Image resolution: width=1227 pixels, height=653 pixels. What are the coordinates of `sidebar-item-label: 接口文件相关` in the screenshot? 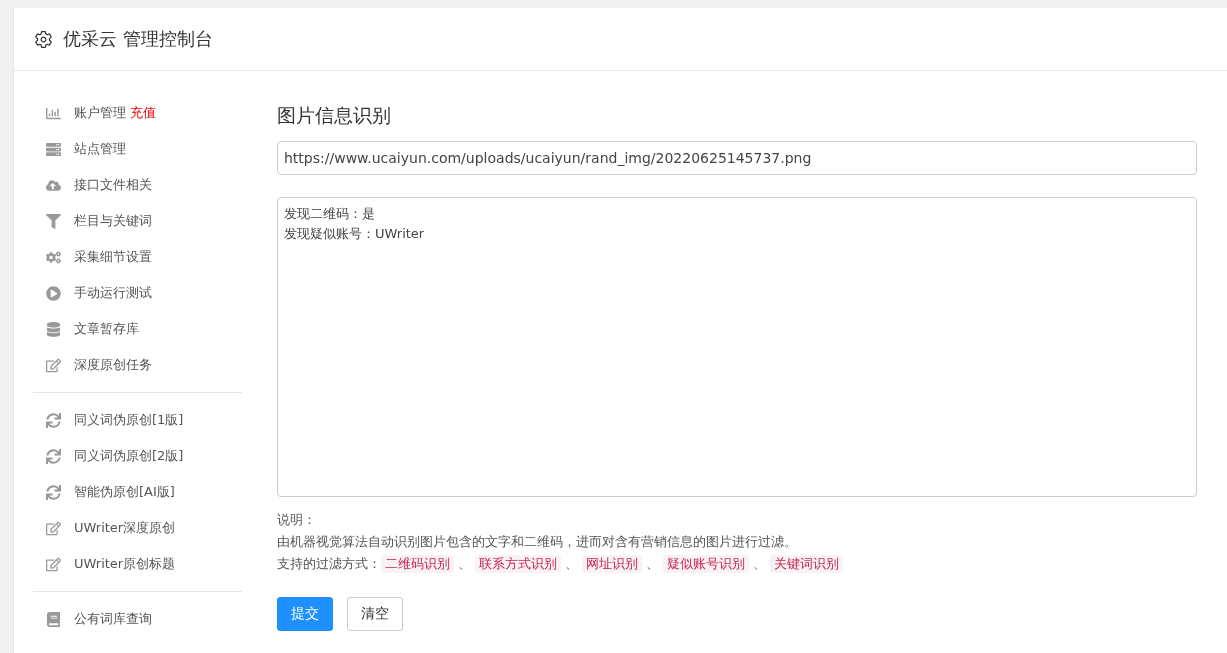 It's located at (113, 185).